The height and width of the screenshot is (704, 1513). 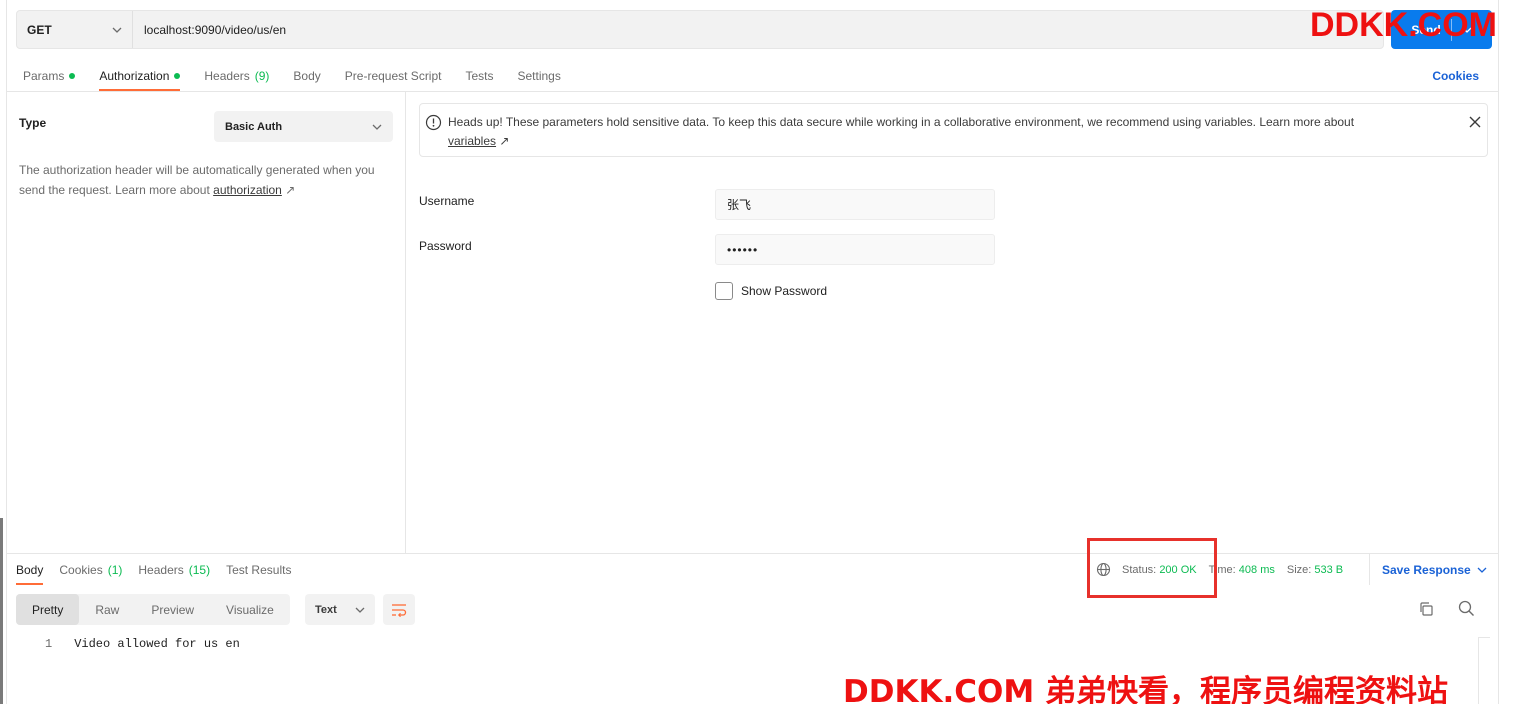 I want to click on show-password-checkbox, so click(x=724, y=291).